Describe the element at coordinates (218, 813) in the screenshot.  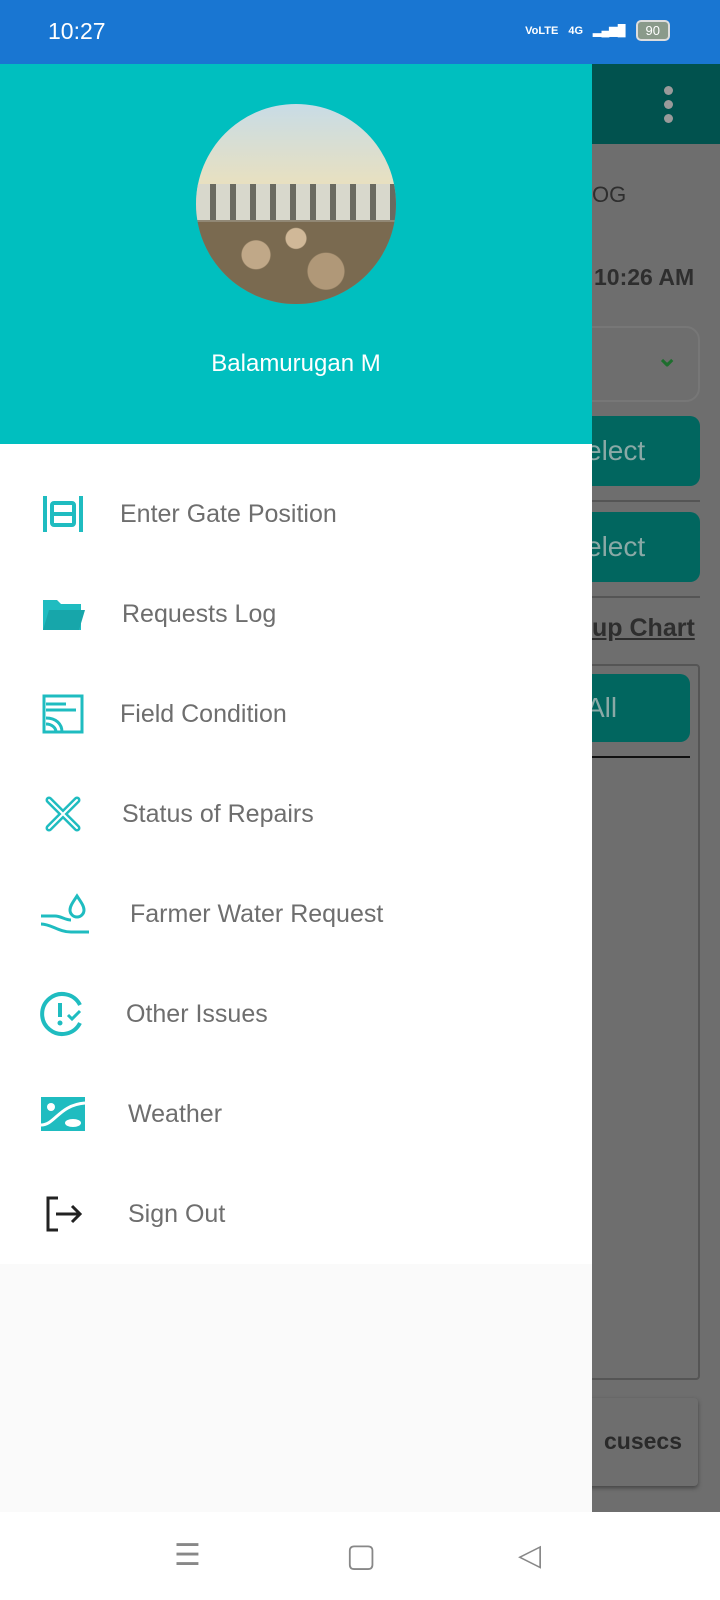
I see `menu-item-label: Status of Repairs` at that location.